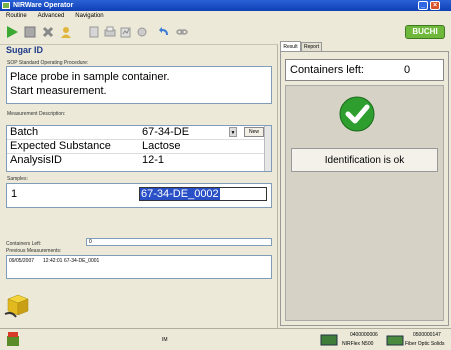 This screenshot has width=451, height=350. Describe the element at coordinates (427, 335) in the screenshot. I see `device2-id: 0500000147` at that location.